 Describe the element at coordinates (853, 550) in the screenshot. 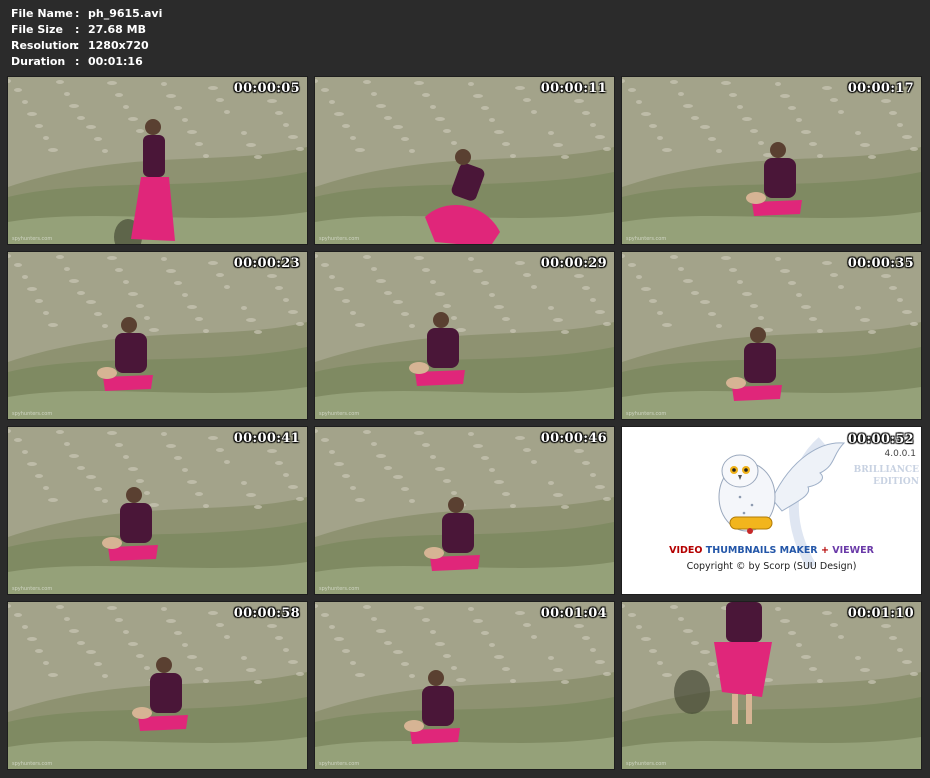

I see `logo-title-viewer: VIEWER` at that location.